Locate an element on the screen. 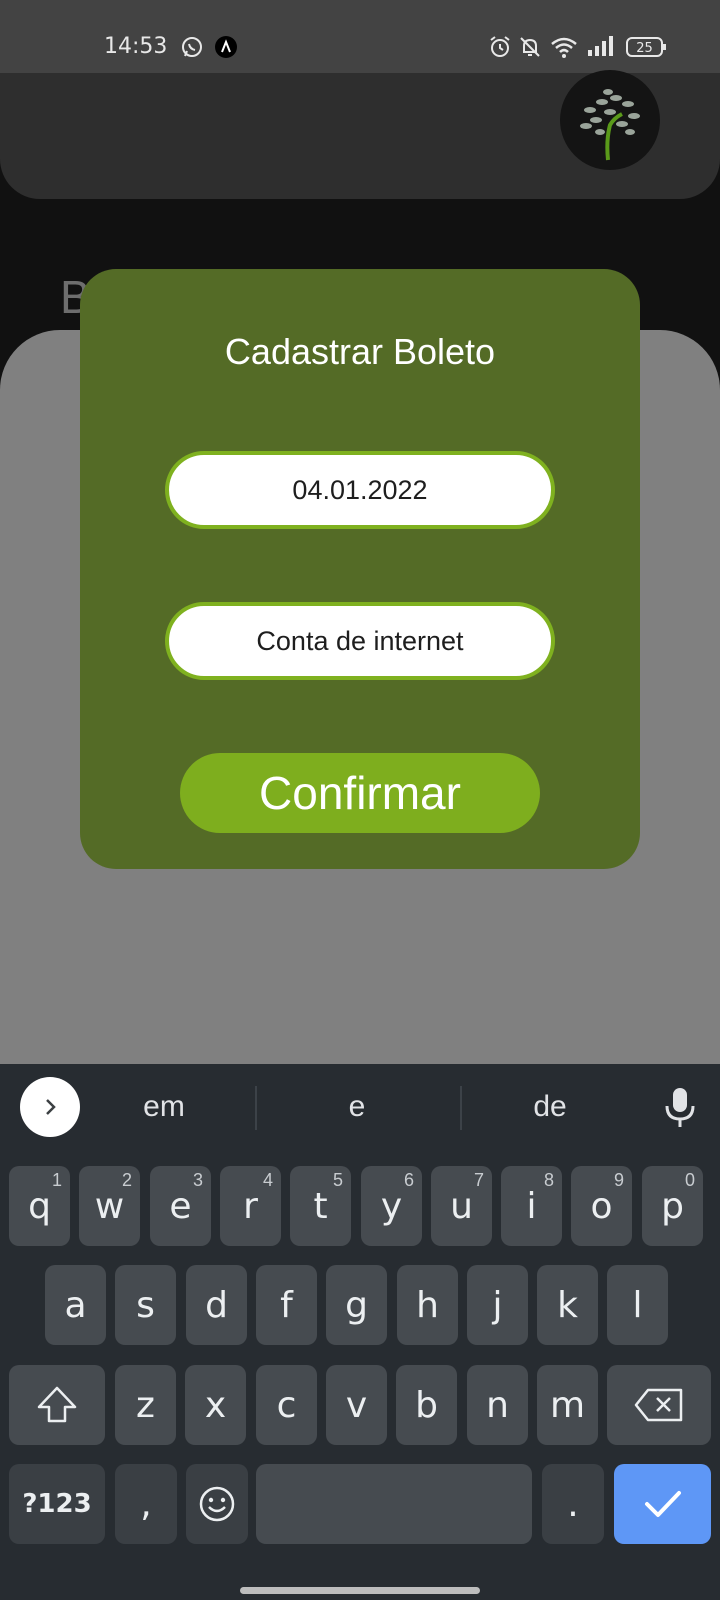 The image size is (720, 1600). microphone-icon is located at coordinates (680, 1110).